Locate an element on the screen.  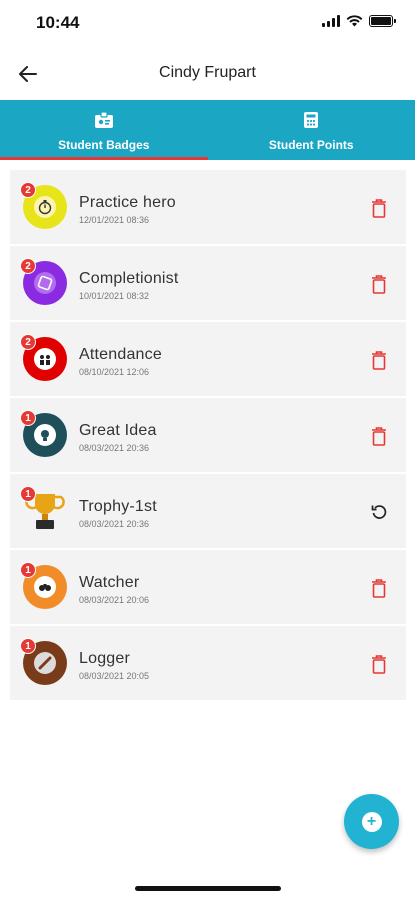
list-item: 1 Watcher 08/03/2021 20:06 is located at coordinates (208, 587).